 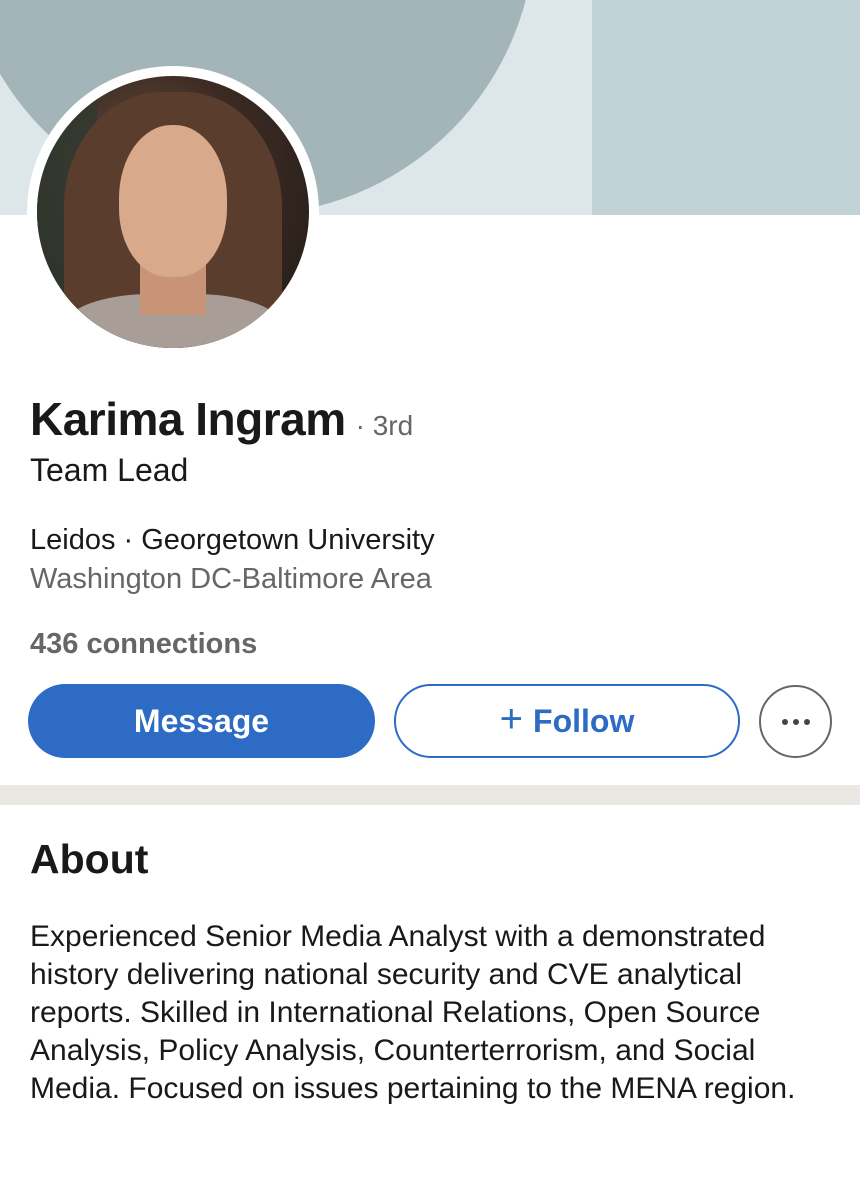 I want to click on message-button: Message, so click(x=201, y=721).